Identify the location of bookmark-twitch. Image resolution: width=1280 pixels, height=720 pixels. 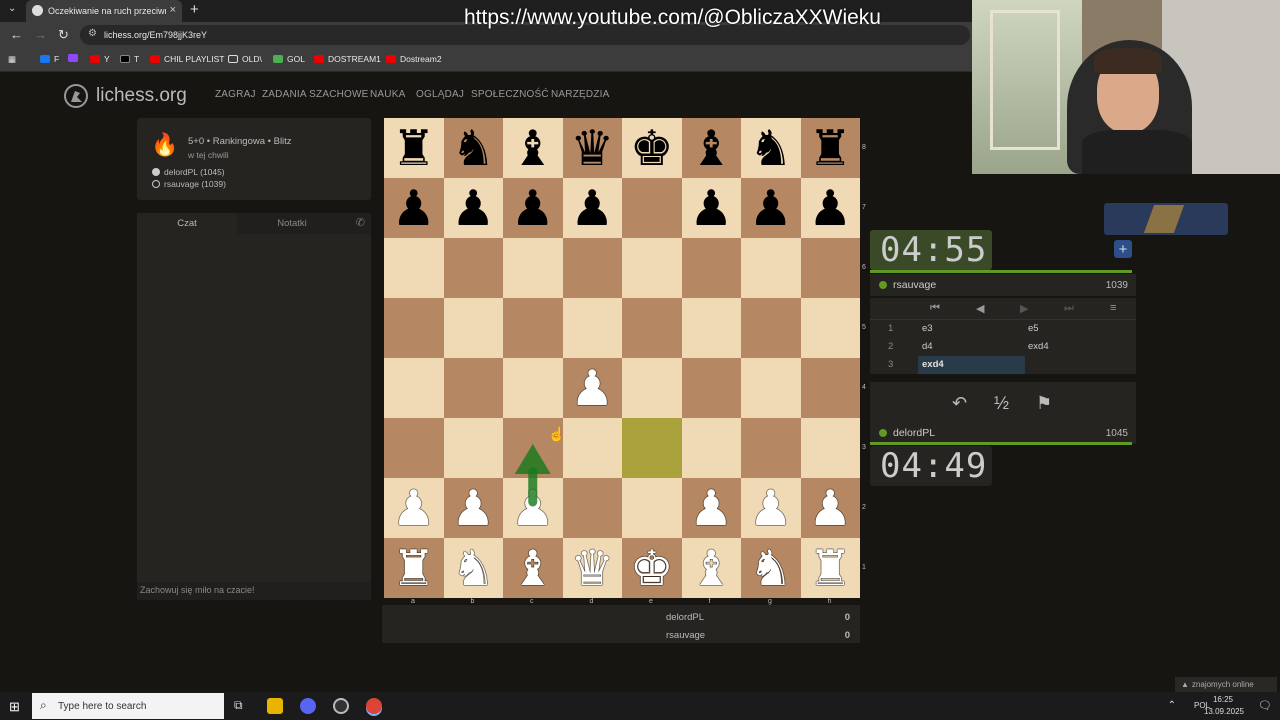
(73, 58).